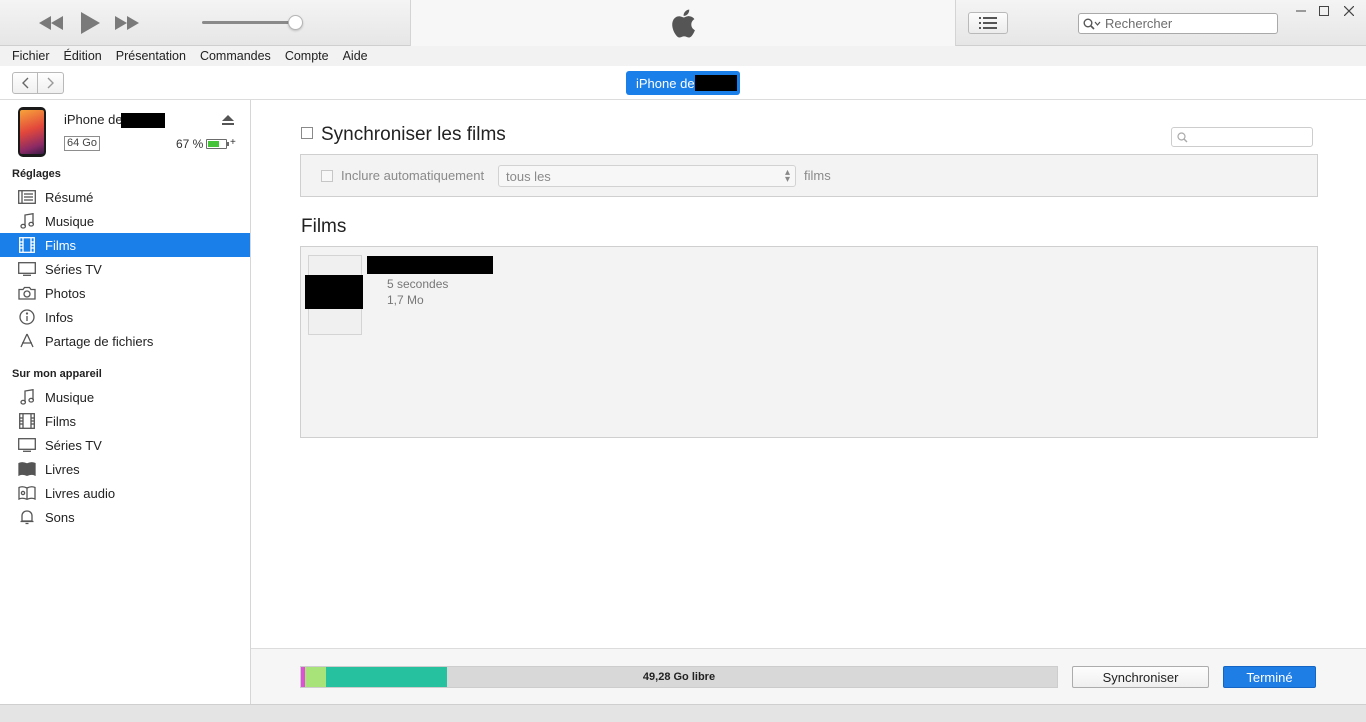  I want to click on sidebar-item-device-livres: Livres, so click(125, 469).